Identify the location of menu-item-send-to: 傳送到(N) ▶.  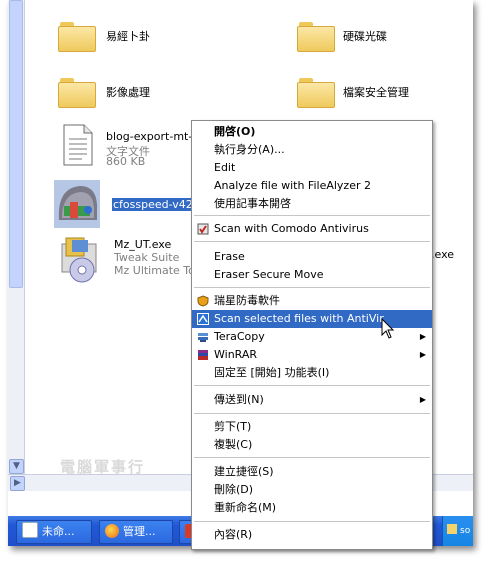
(312, 400).